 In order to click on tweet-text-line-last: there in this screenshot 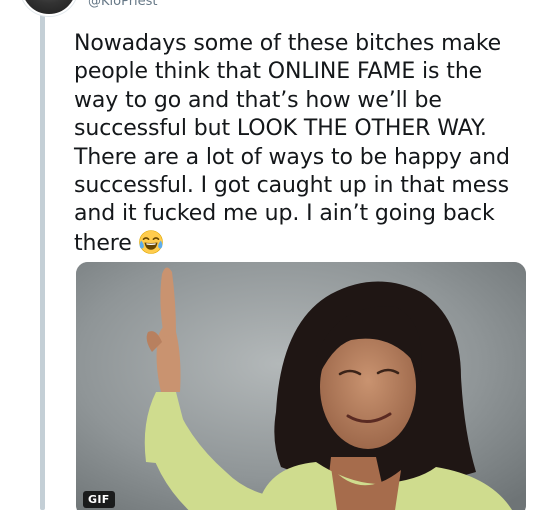, I will do `click(309, 243)`.